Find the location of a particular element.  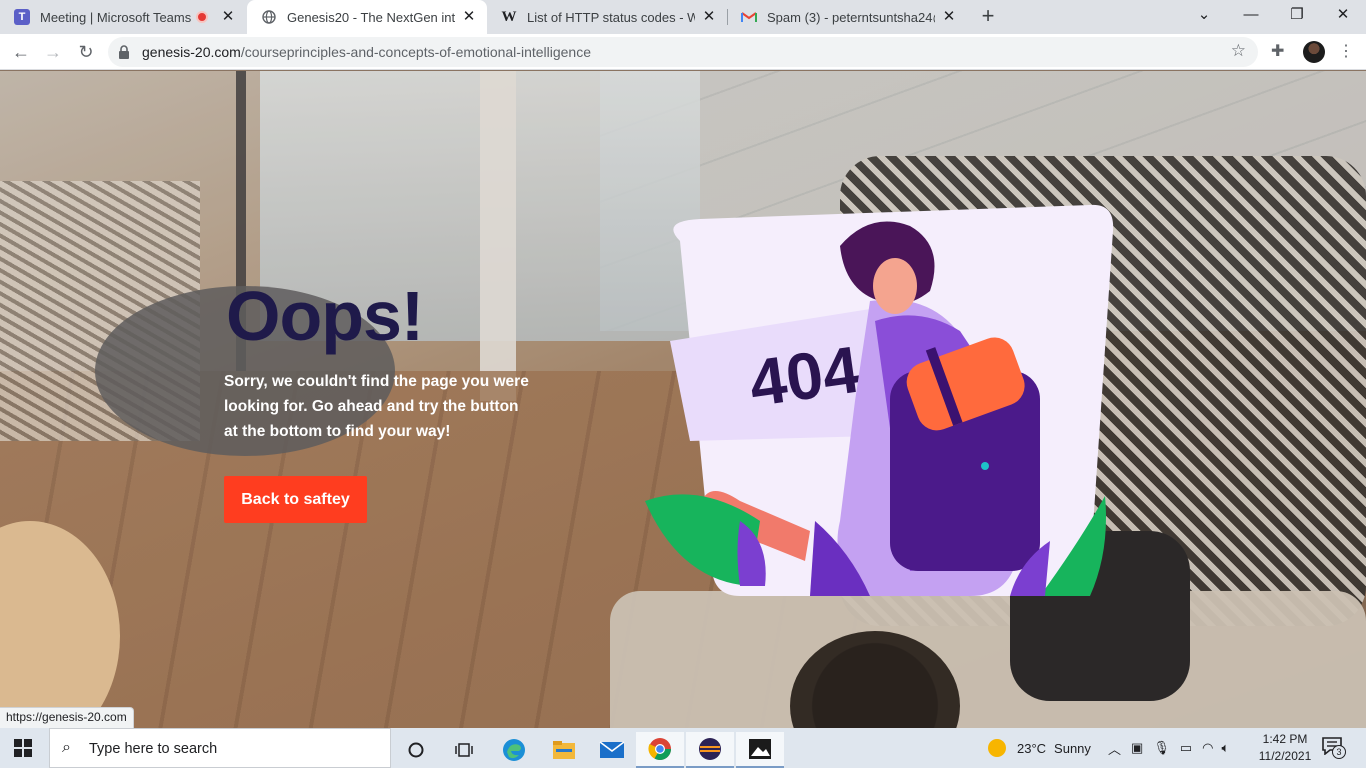

taskbar-search-box: ⌕ Type here to search is located at coordinates (220, 748).